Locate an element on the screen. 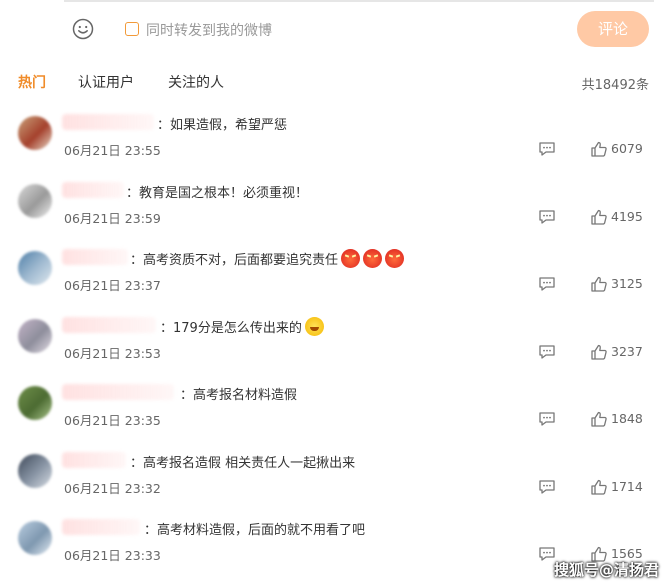 This screenshot has width=669, height=586. comment-text: ：如果造假，希望严惩 is located at coordinates (222, 125).